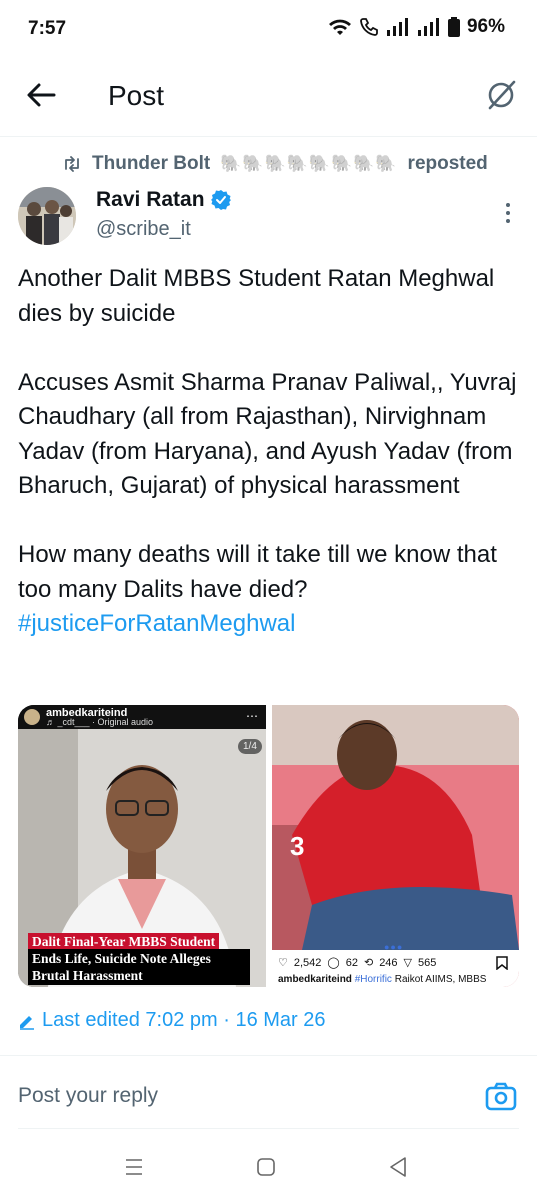 The height and width of the screenshot is (1199, 537). What do you see at coordinates (398, 1167) in the screenshot?
I see `nav-back-icon` at bounding box center [398, 1167].